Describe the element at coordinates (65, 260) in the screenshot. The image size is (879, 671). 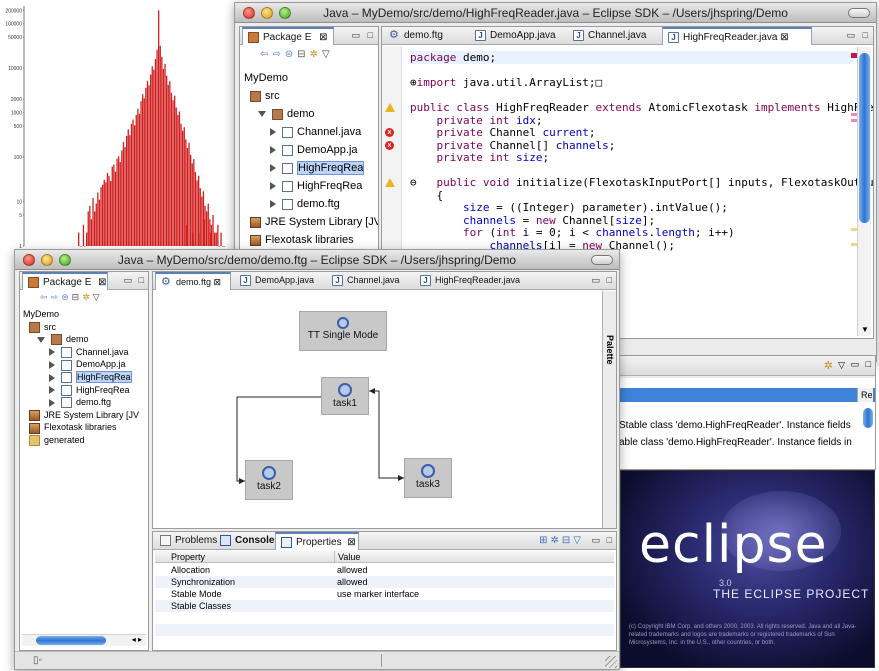
I see `zoom-button` at that location.